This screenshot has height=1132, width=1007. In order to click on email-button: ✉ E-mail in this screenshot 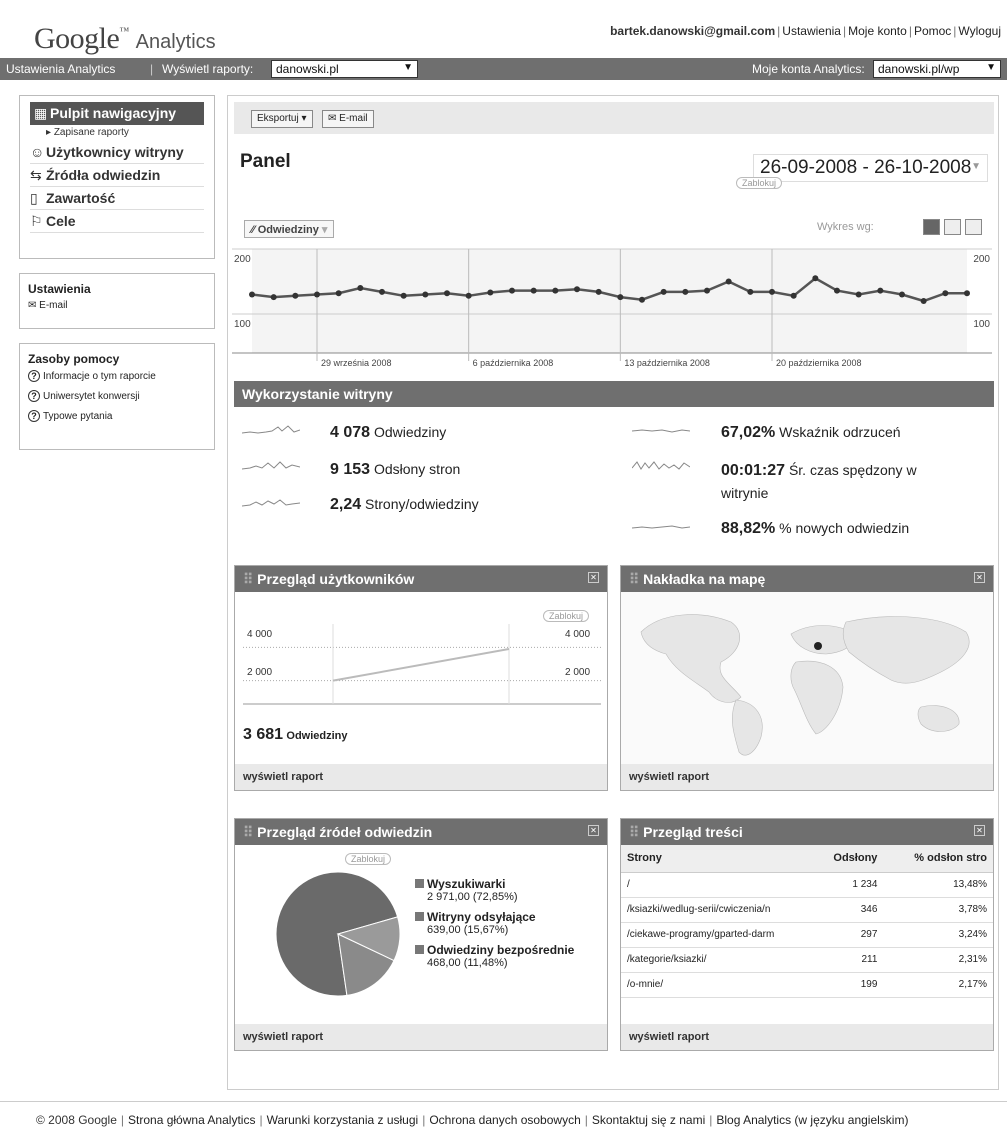, I will do `click(348, 119)`.